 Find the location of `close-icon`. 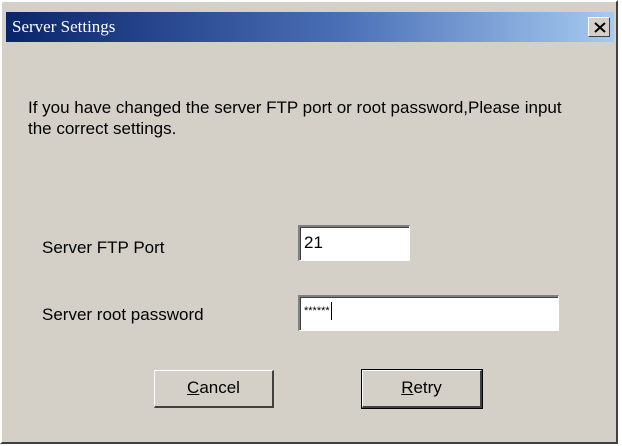

close-icon is located at coordinates (600, 27).